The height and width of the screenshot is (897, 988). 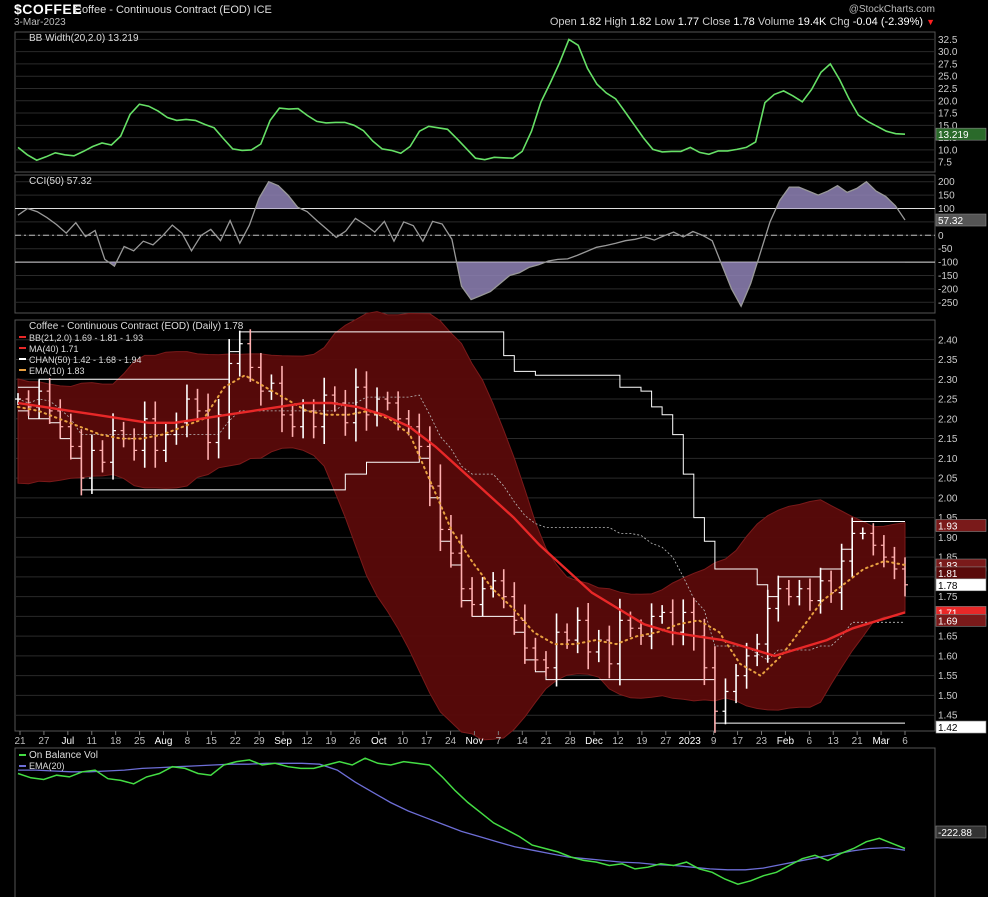 I want to click on bbwidth-tick-label: 25.0, so click(x=948, y=77).